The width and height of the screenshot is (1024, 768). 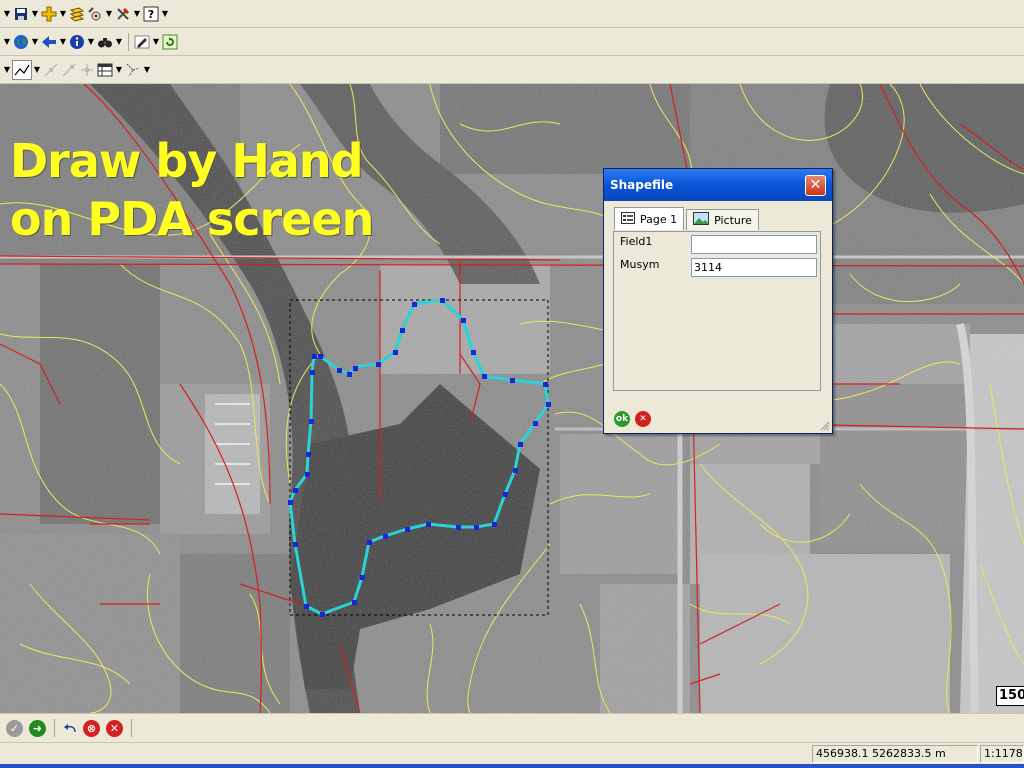 What do you see at coordinates (49, 42) in the screenshot?
I see `back-arrow-icon` at bounding box center [49, 42].